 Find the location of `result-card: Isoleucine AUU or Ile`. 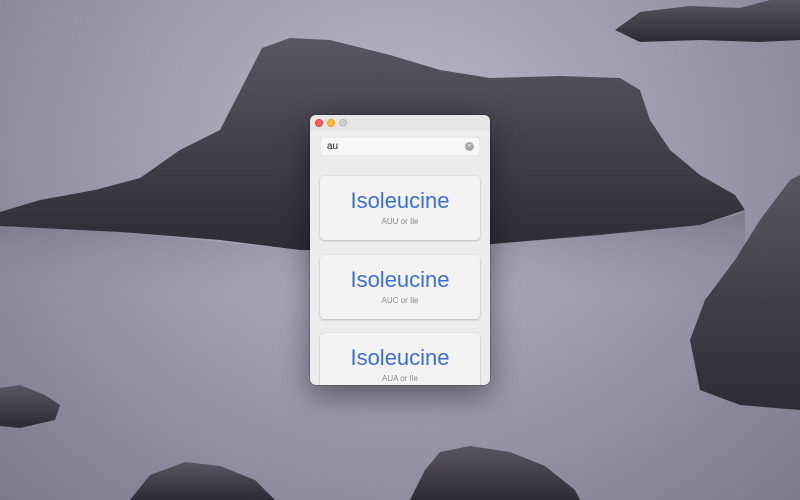

result-card: Isoleucine AUU or Ile is located at coordinates (400, 208).